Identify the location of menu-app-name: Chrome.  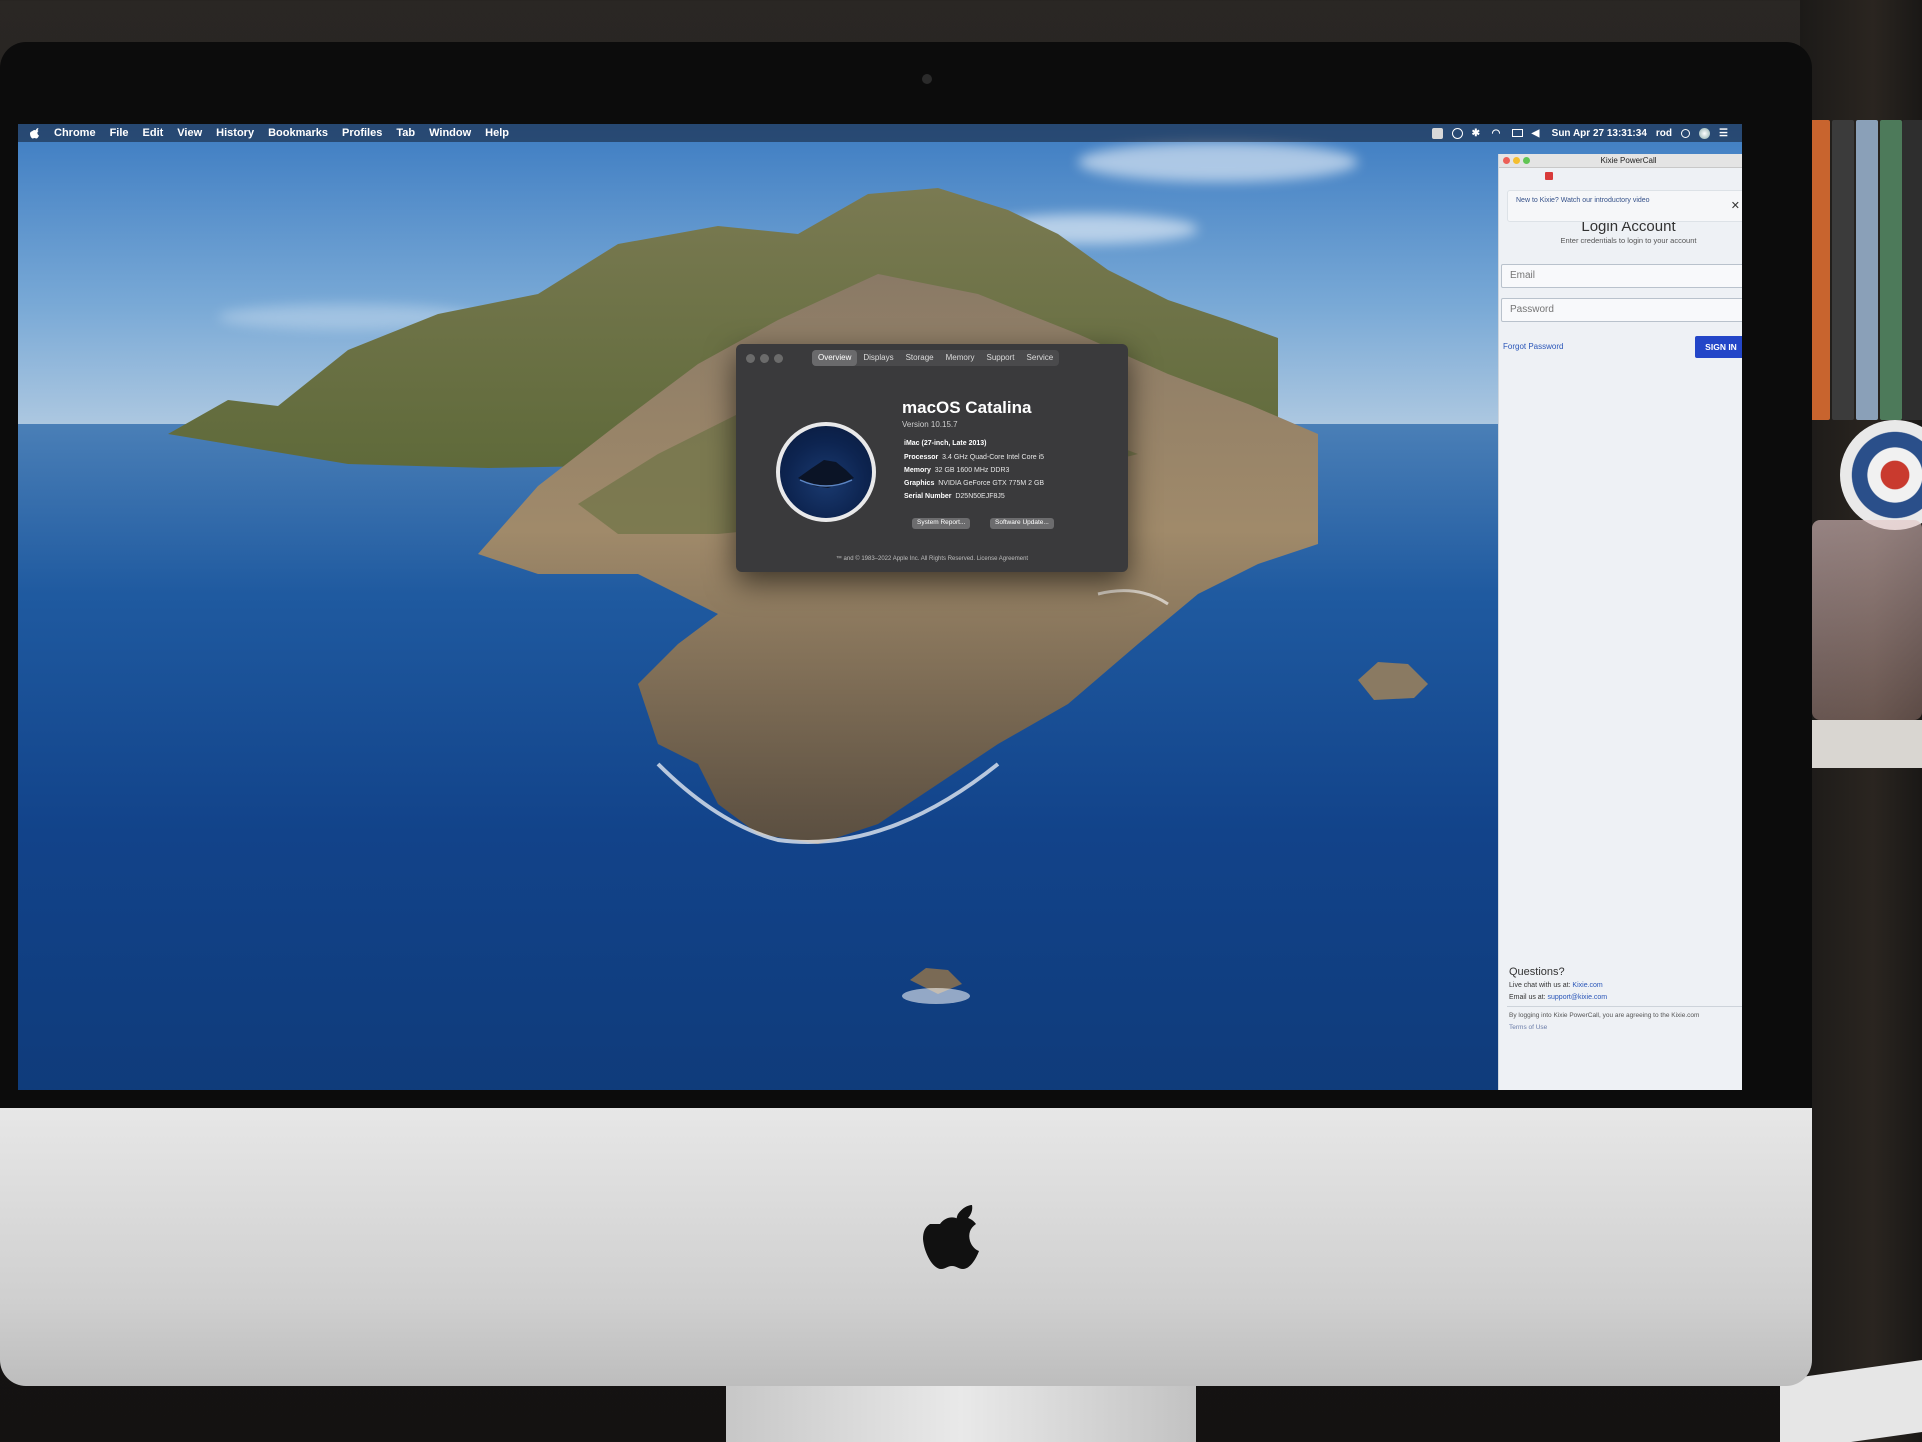
(75, 133).